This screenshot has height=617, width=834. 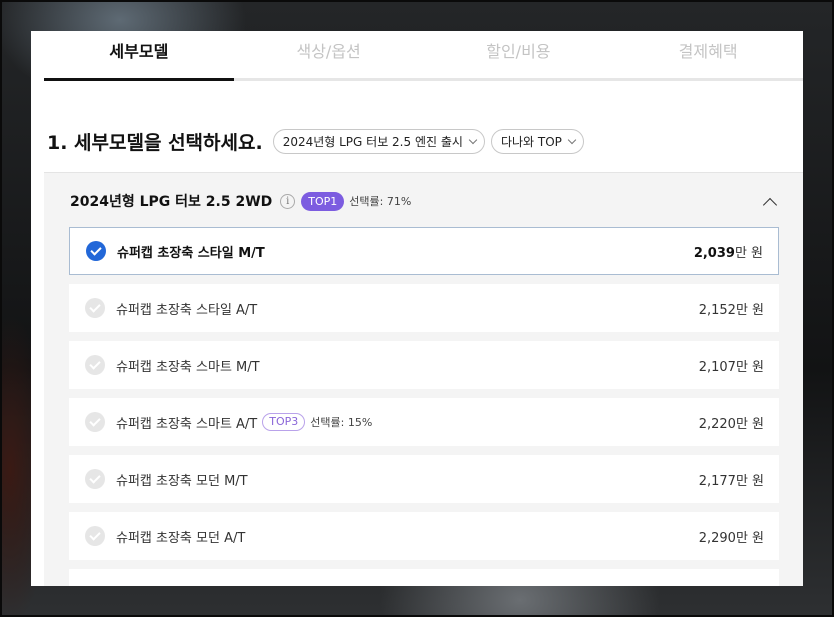 I want to click on trim-option-price: 2,152만 원, so click(x=731, y=308).